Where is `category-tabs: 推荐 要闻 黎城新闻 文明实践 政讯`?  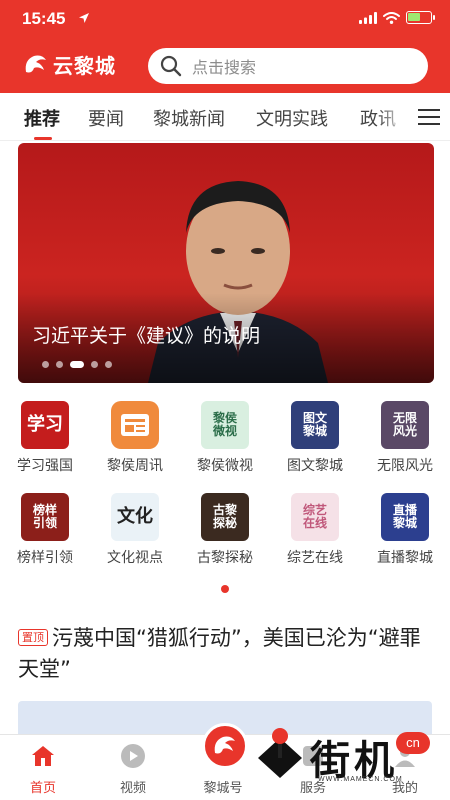
category-tabs: 推荐 要闻 黎城新闻 文明实践 政讯 is located at coordinates (225, 117).